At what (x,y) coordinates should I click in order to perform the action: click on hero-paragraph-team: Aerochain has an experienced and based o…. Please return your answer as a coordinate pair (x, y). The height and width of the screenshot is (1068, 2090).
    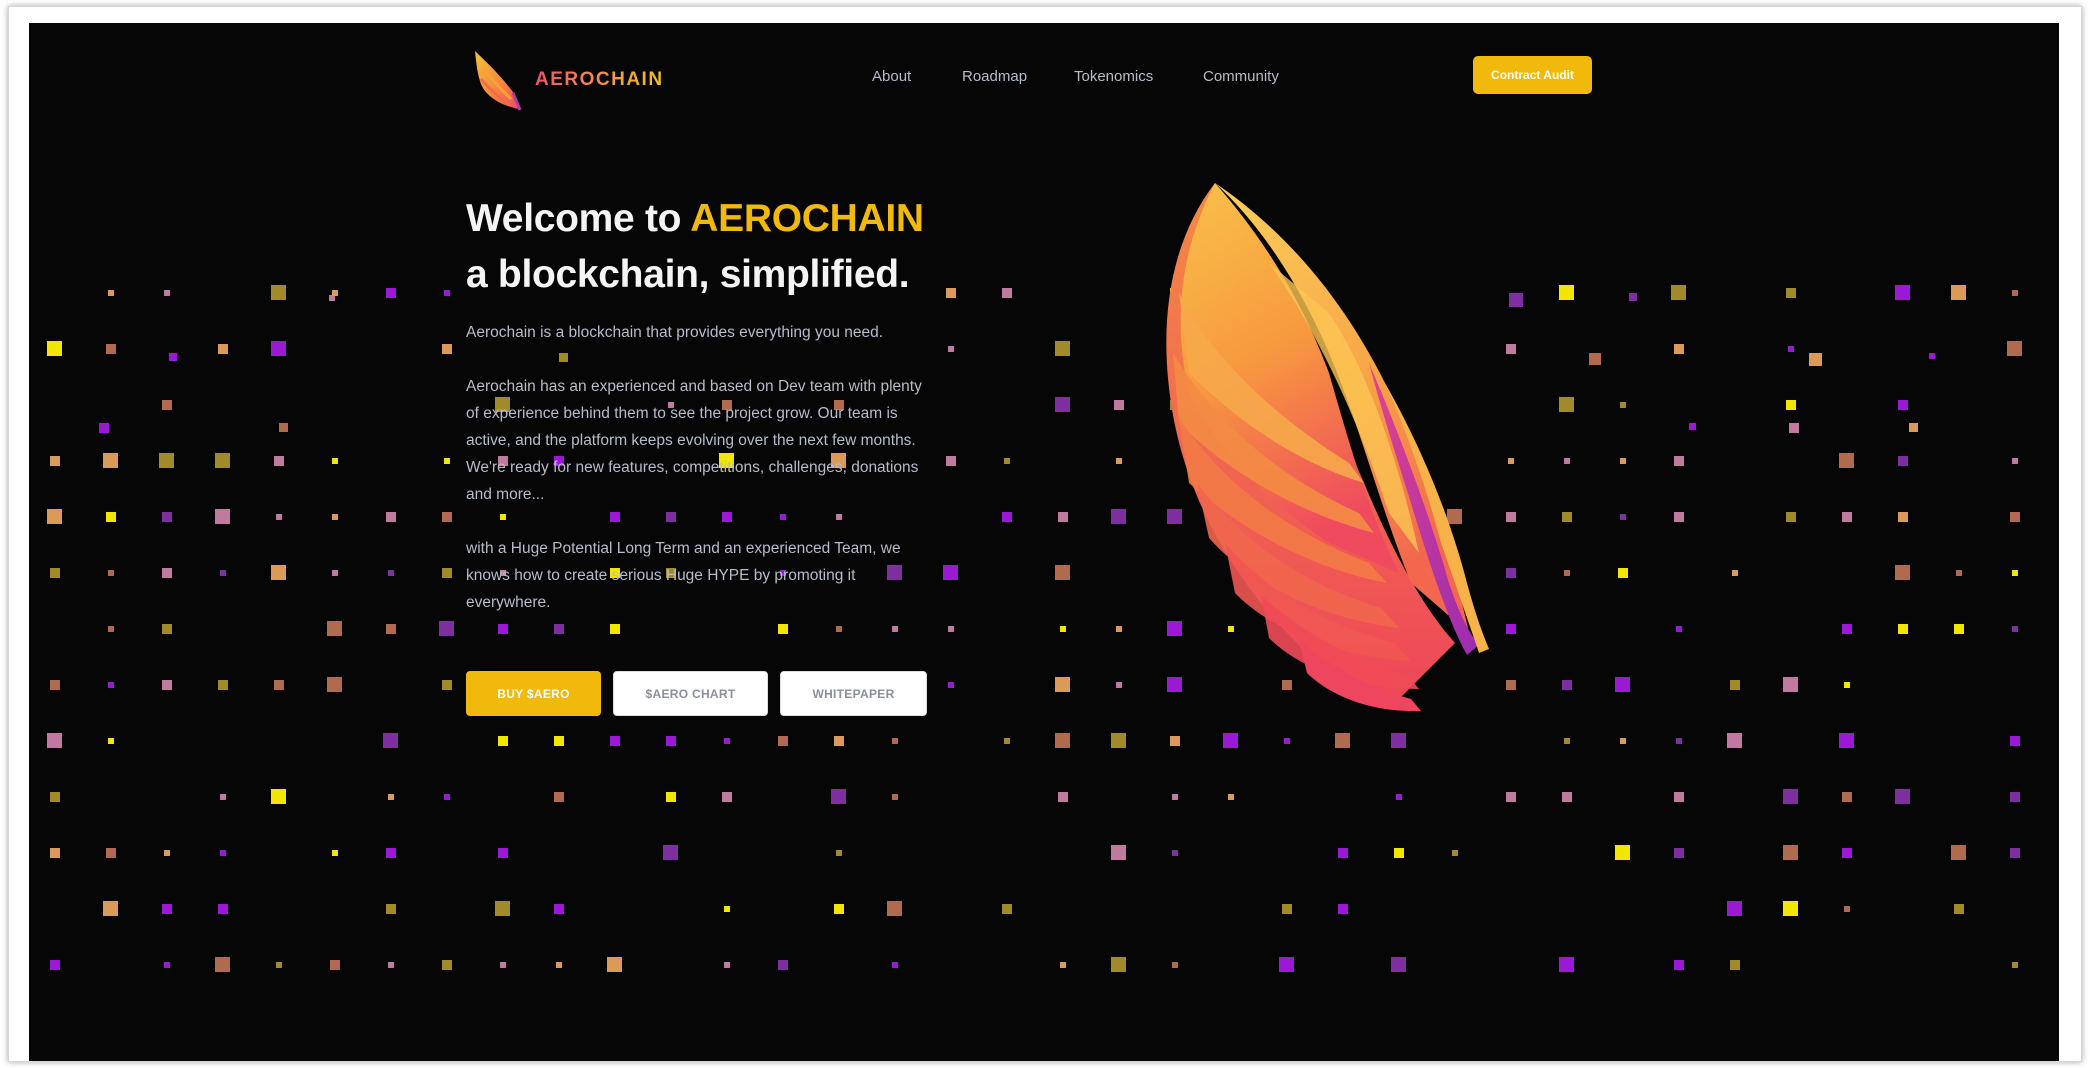
    Looking at the image, I should click on (694, 440).